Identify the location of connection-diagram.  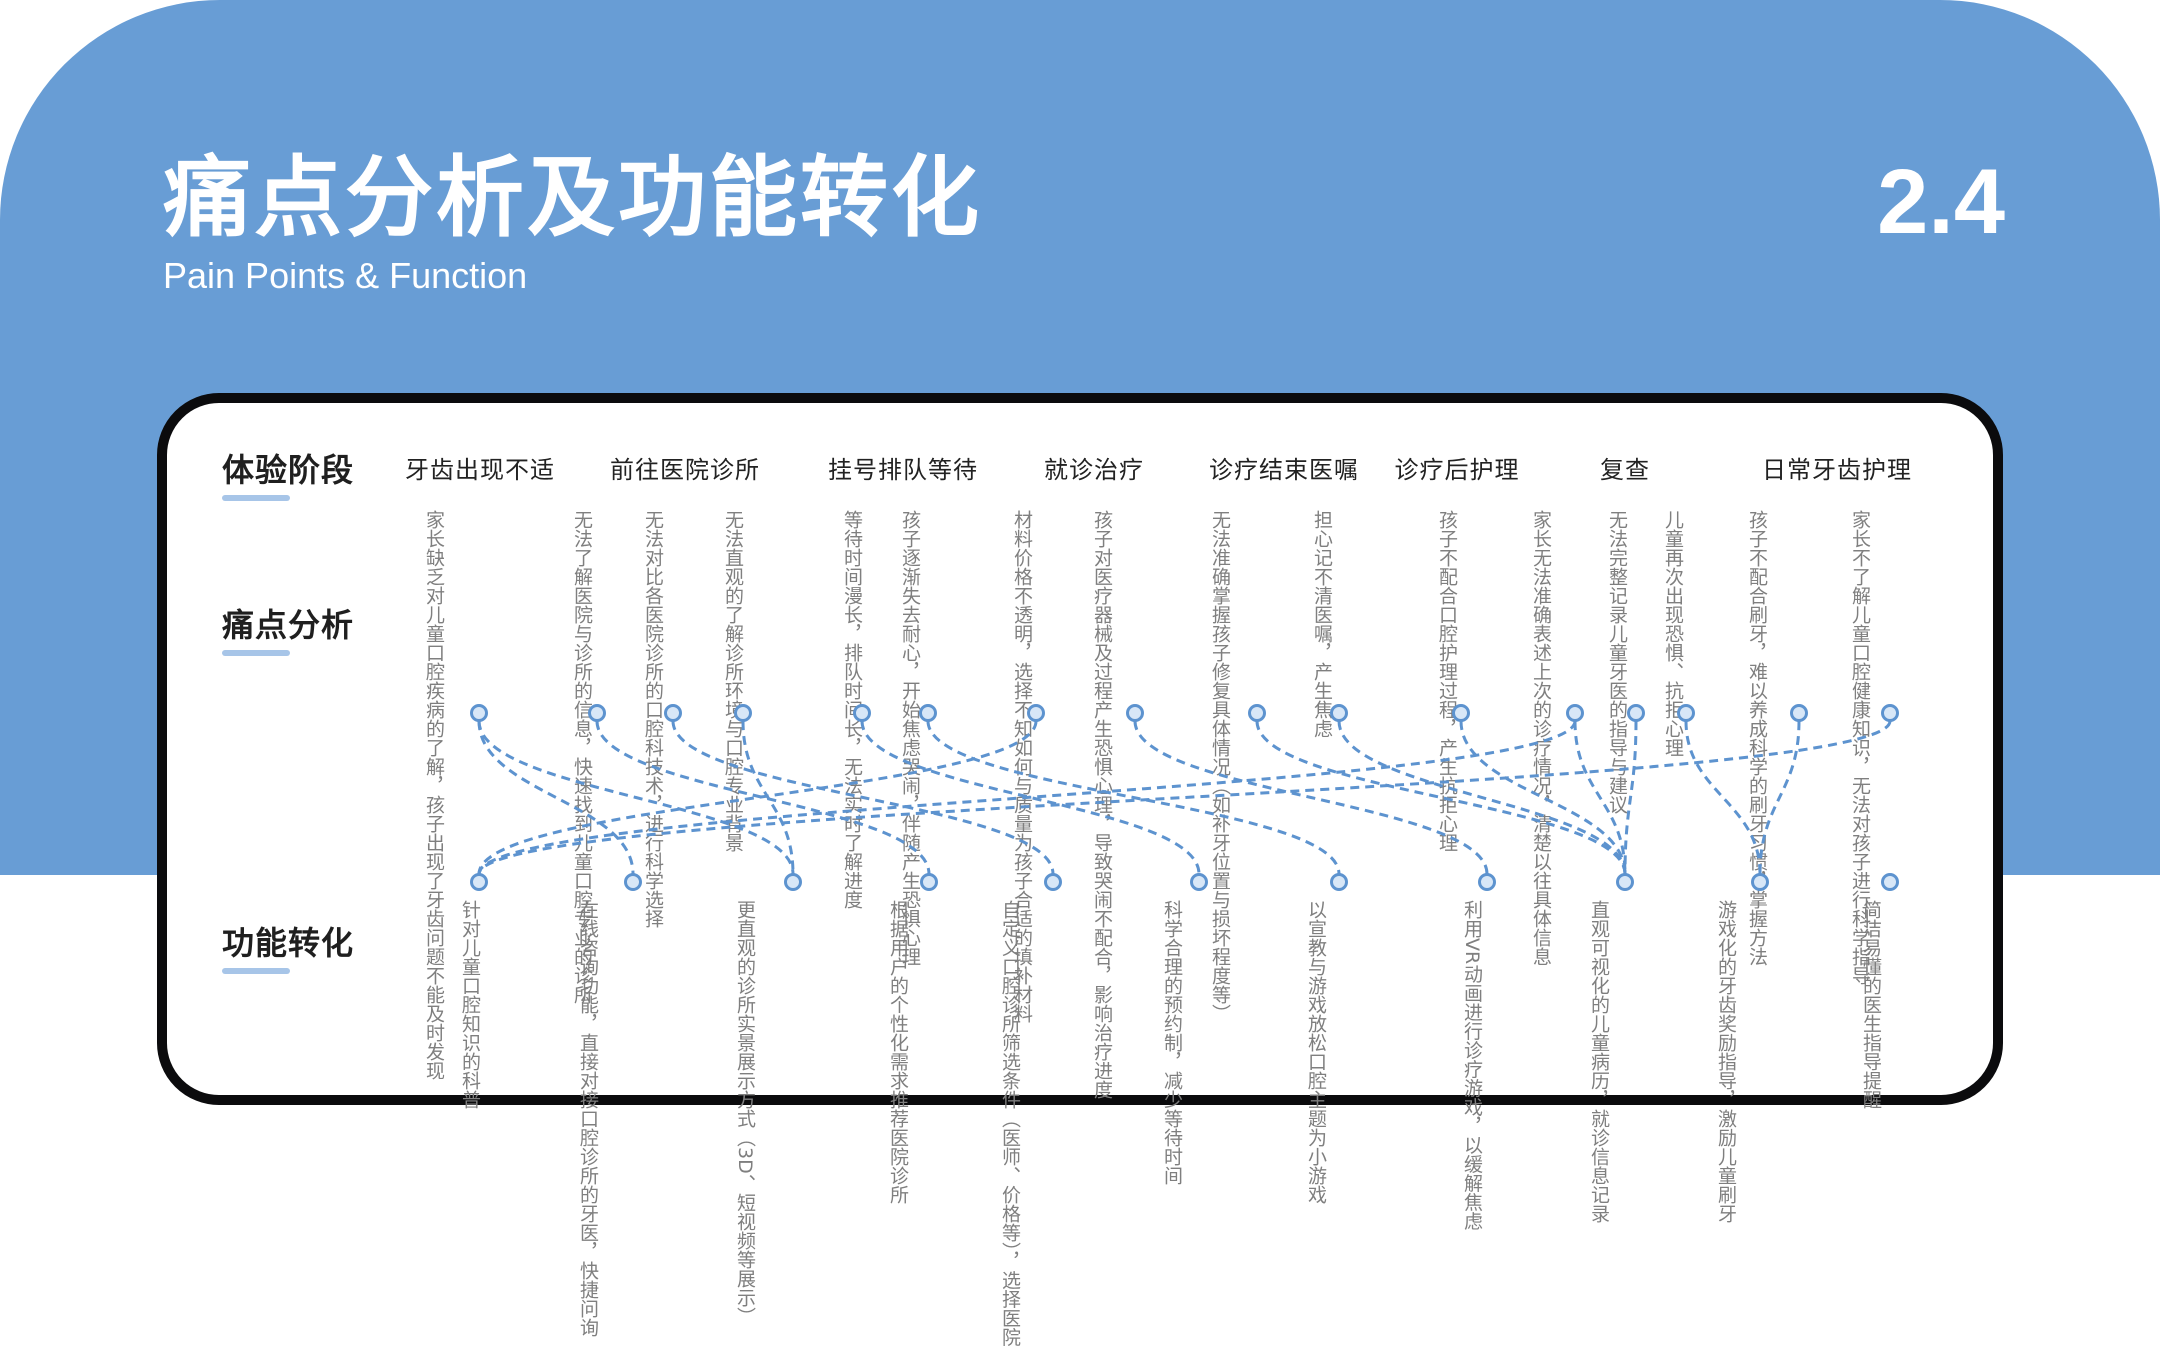
(1184, 797).